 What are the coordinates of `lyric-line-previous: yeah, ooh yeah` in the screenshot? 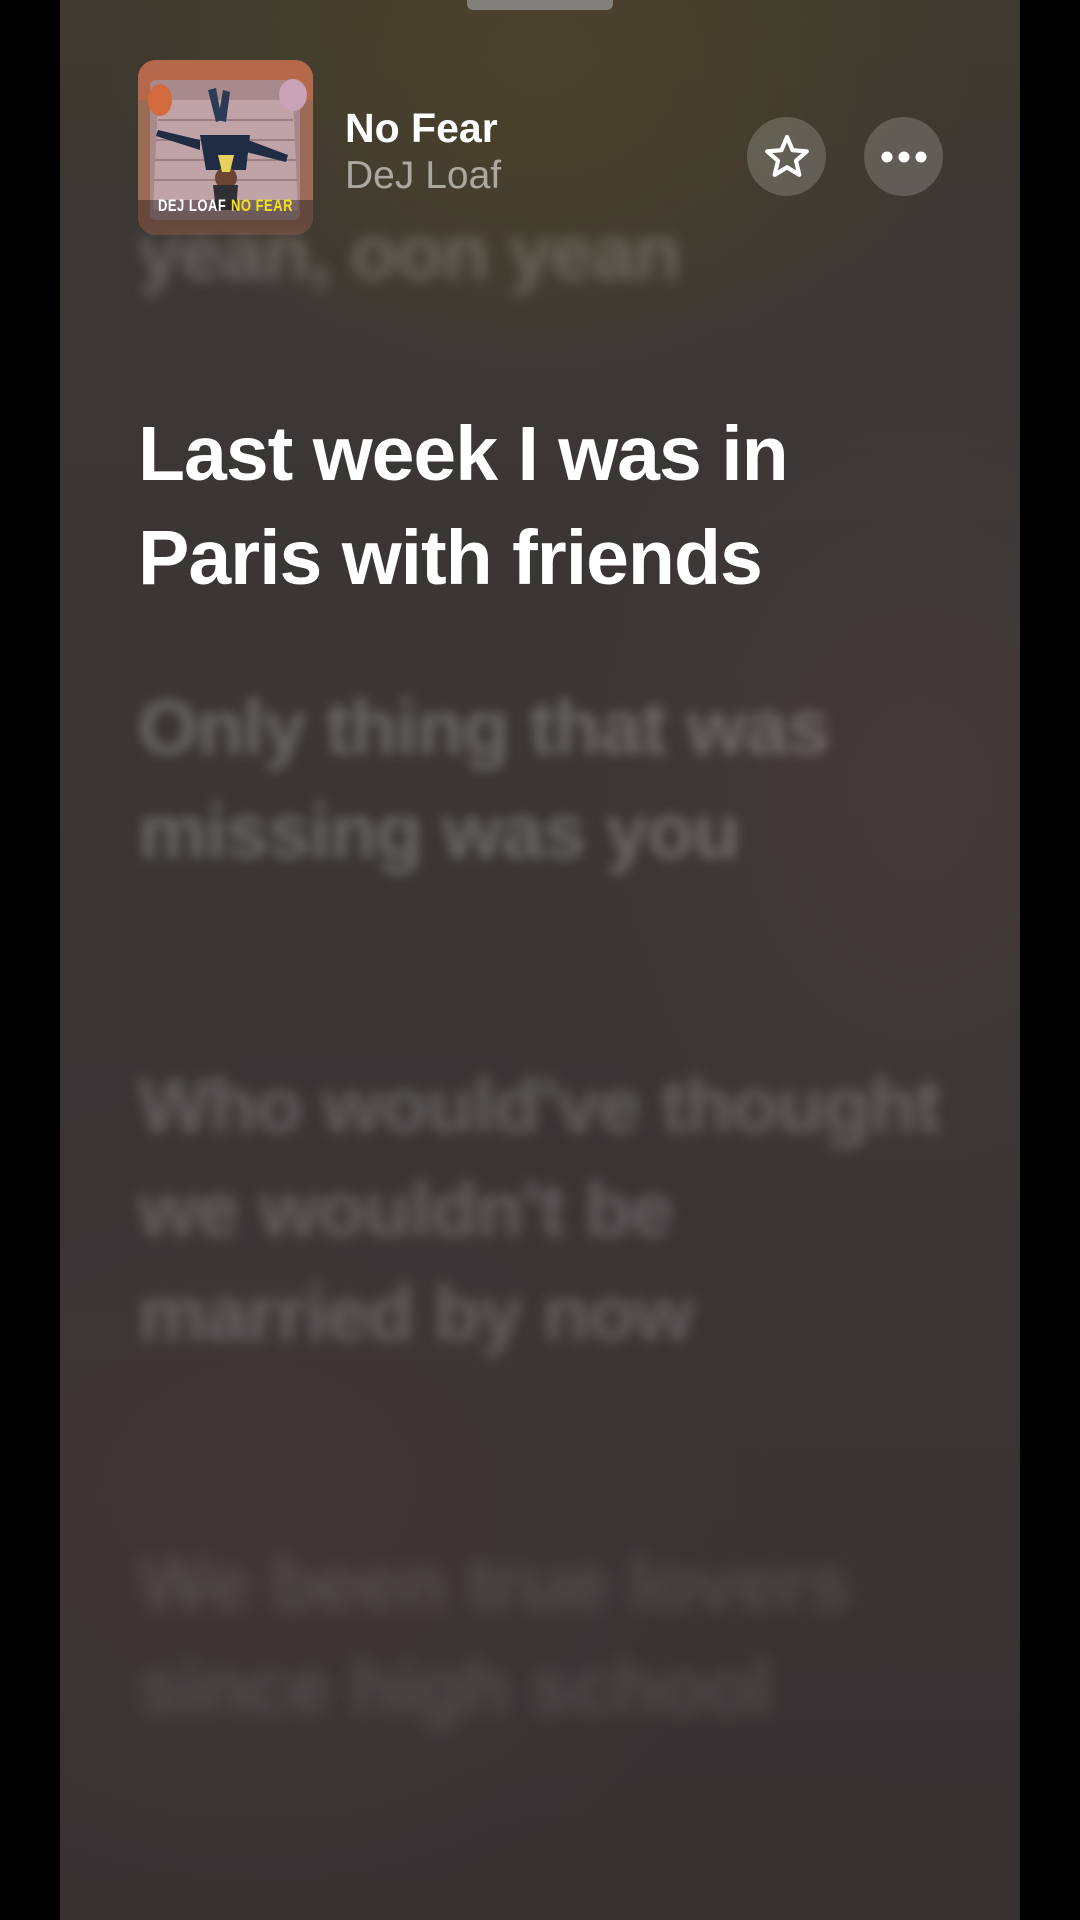 It's located at (548, 288).